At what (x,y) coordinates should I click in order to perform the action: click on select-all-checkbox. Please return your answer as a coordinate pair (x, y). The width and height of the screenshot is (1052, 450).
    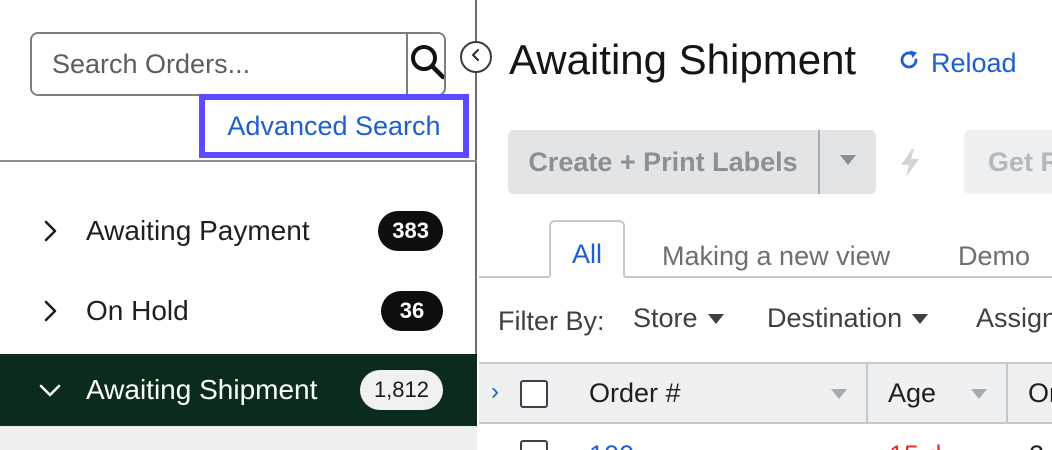
    Looking at the image, I should click on (534, 394).